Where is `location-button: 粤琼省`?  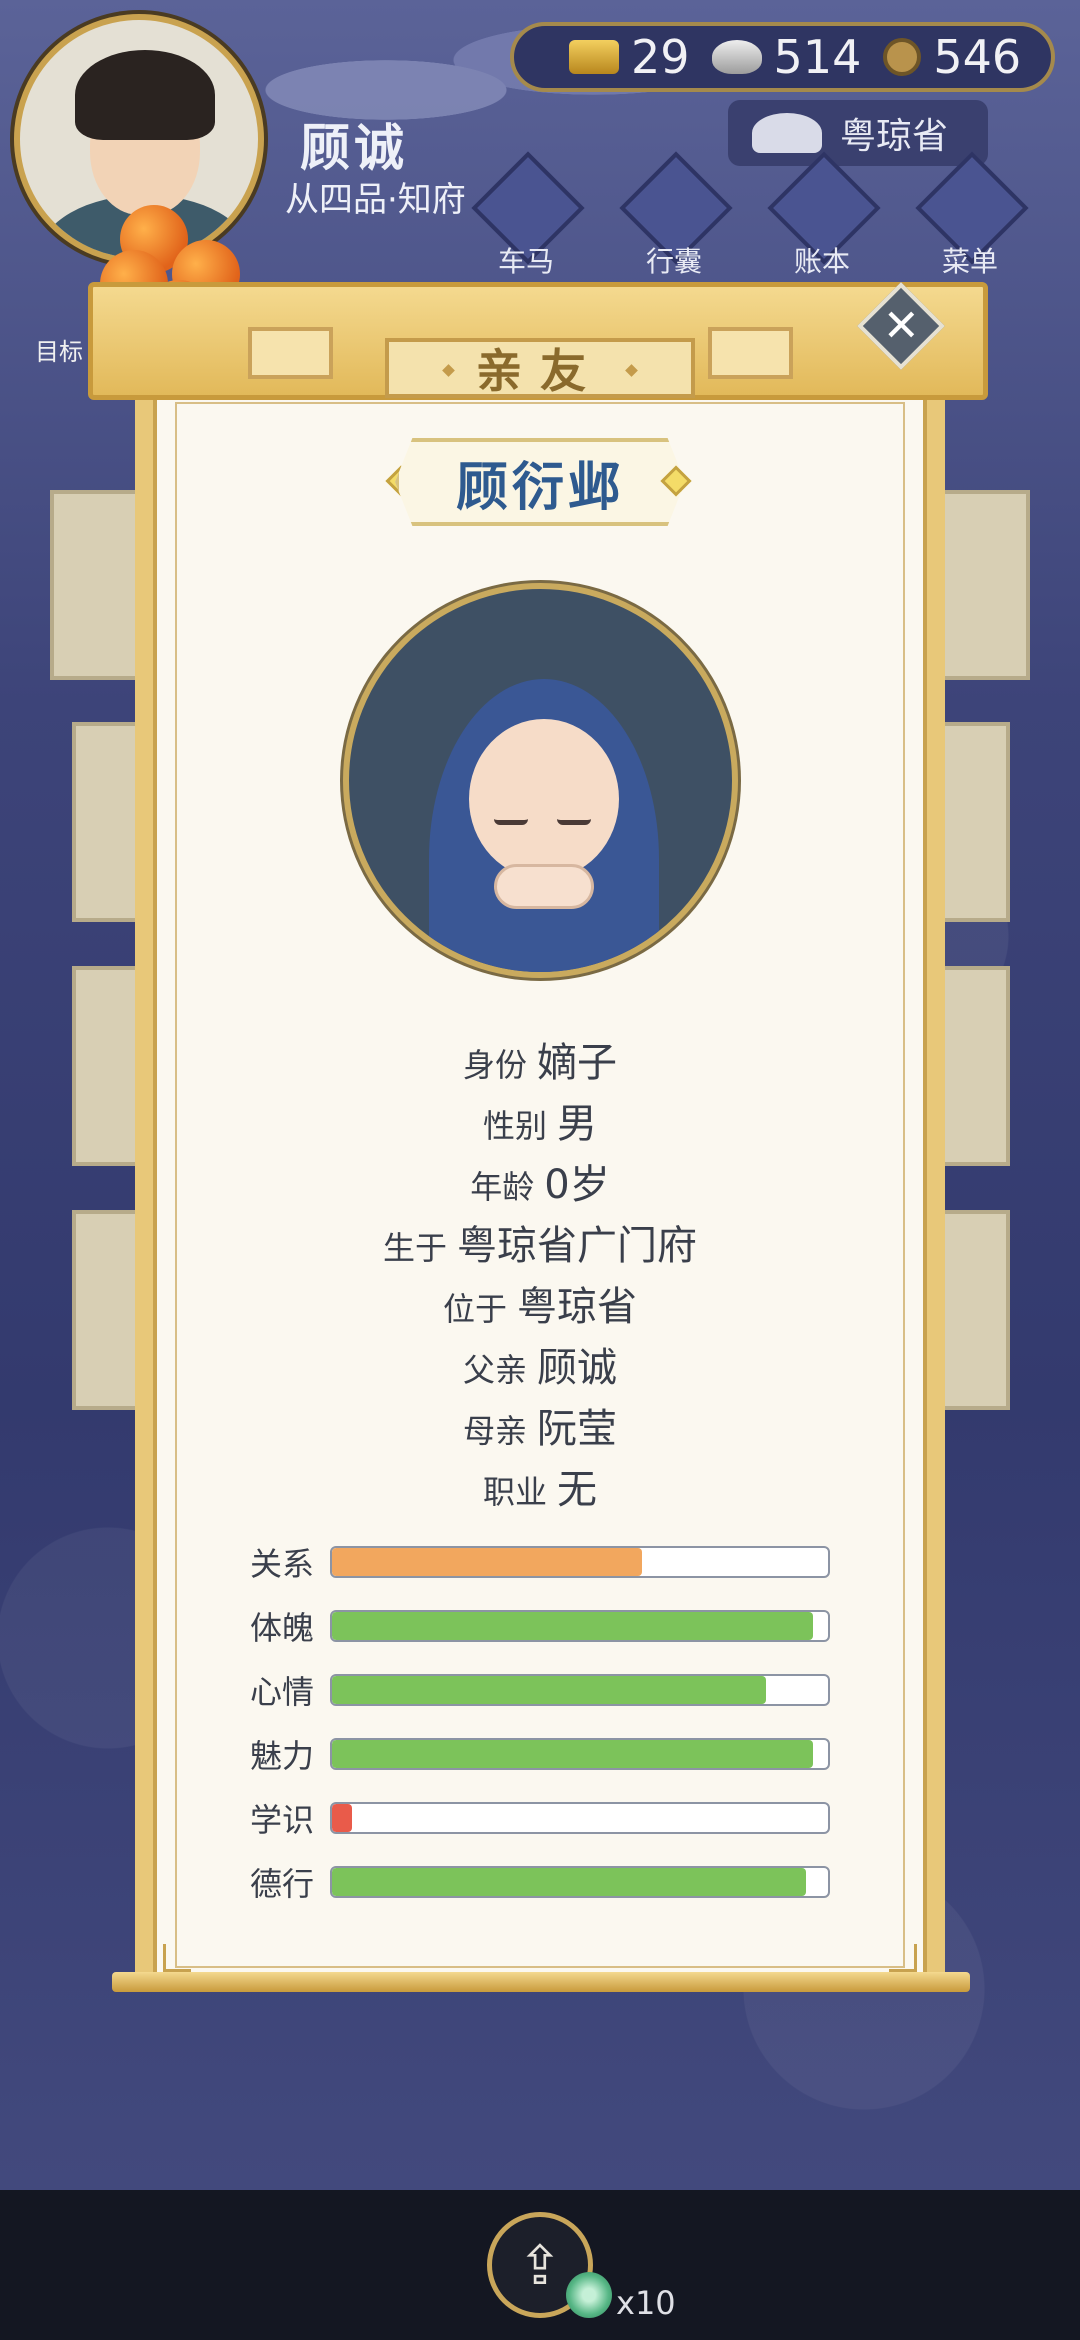
location-button: 粤琼省 is located at coordinates (858, 133).